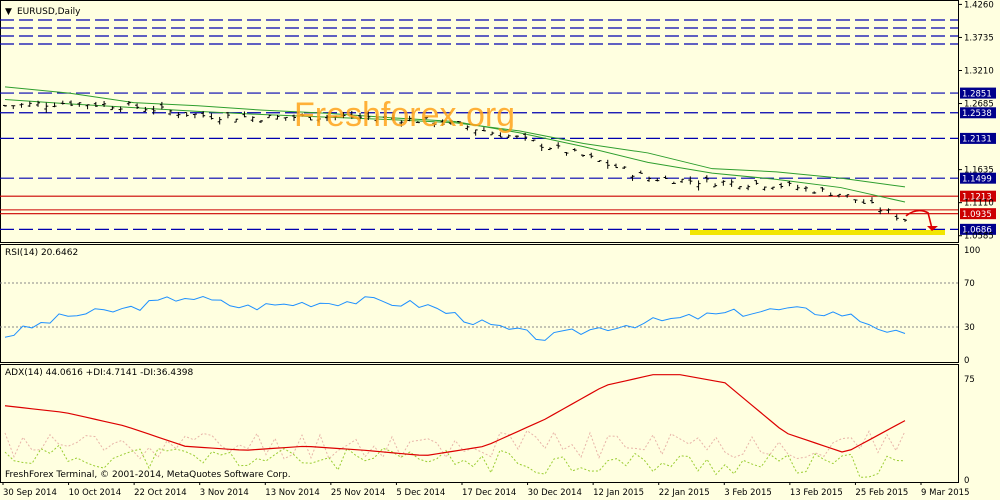 This screenshot has width=1000, height=500. What do you see at coordinates (292, 493) in the screenshot?
I see `time-axis-label: 13 Nov 2014` at bounding box center [292, 493].